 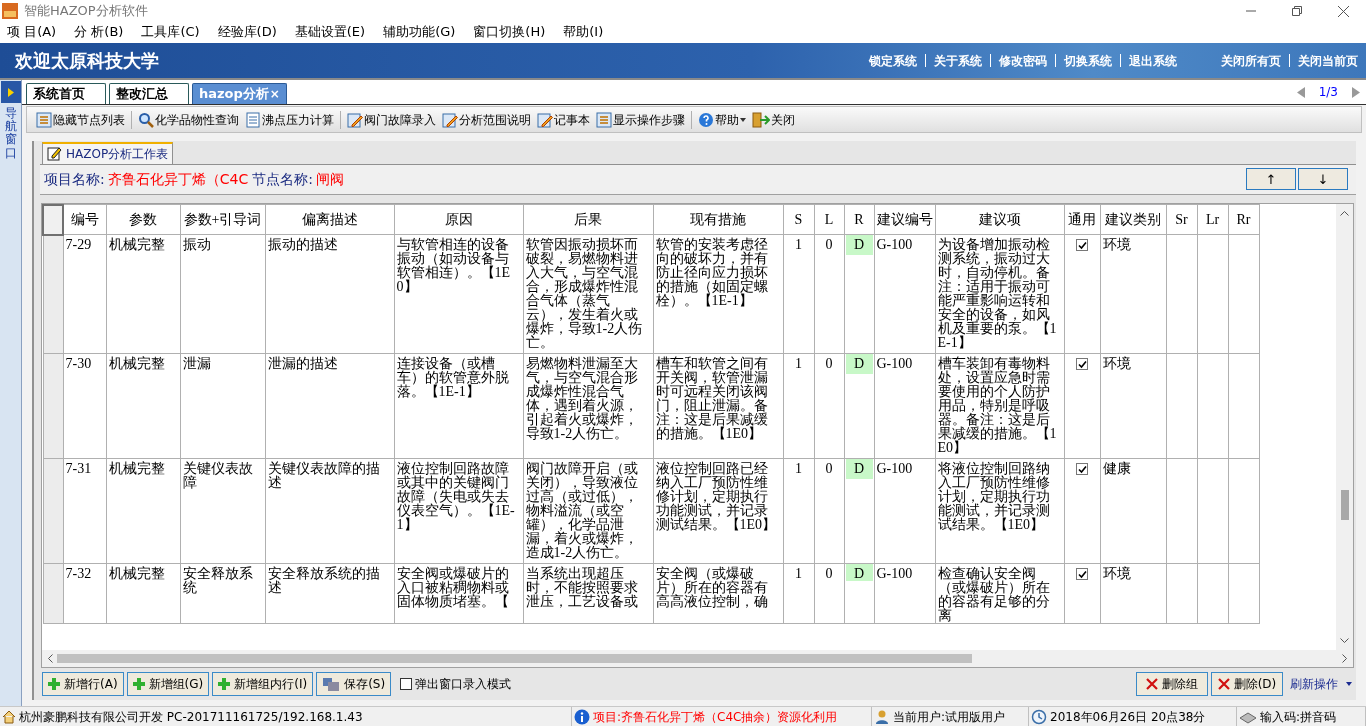 I want to click on scroll-down-icon, so click(x=1344, y=641).